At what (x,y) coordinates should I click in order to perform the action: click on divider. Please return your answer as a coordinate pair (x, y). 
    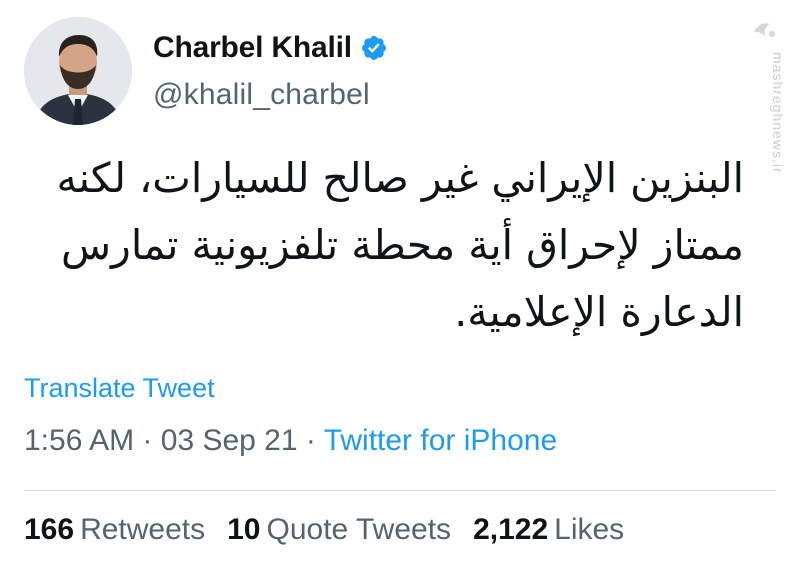
    Looking at the image, I should click on (400, 490).